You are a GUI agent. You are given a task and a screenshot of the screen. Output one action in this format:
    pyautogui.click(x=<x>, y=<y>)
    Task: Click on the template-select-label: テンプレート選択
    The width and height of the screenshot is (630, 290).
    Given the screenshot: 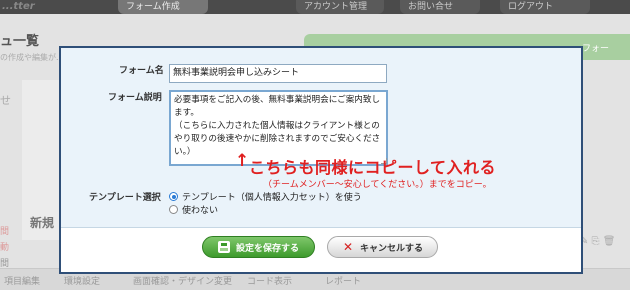 What is the action you would take?
    pyautogui.click(x=125, y=198)
    